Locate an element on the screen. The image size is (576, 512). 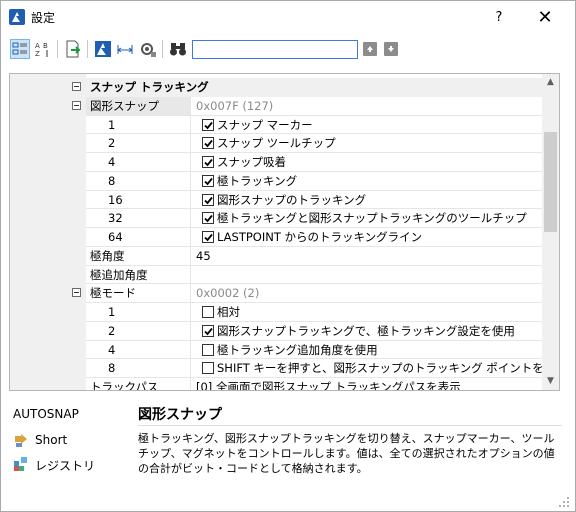
property-row: トラックパス [0] 全画面で図形スナップ トラッキングパスを表示 is located at coordinates (276, 384).